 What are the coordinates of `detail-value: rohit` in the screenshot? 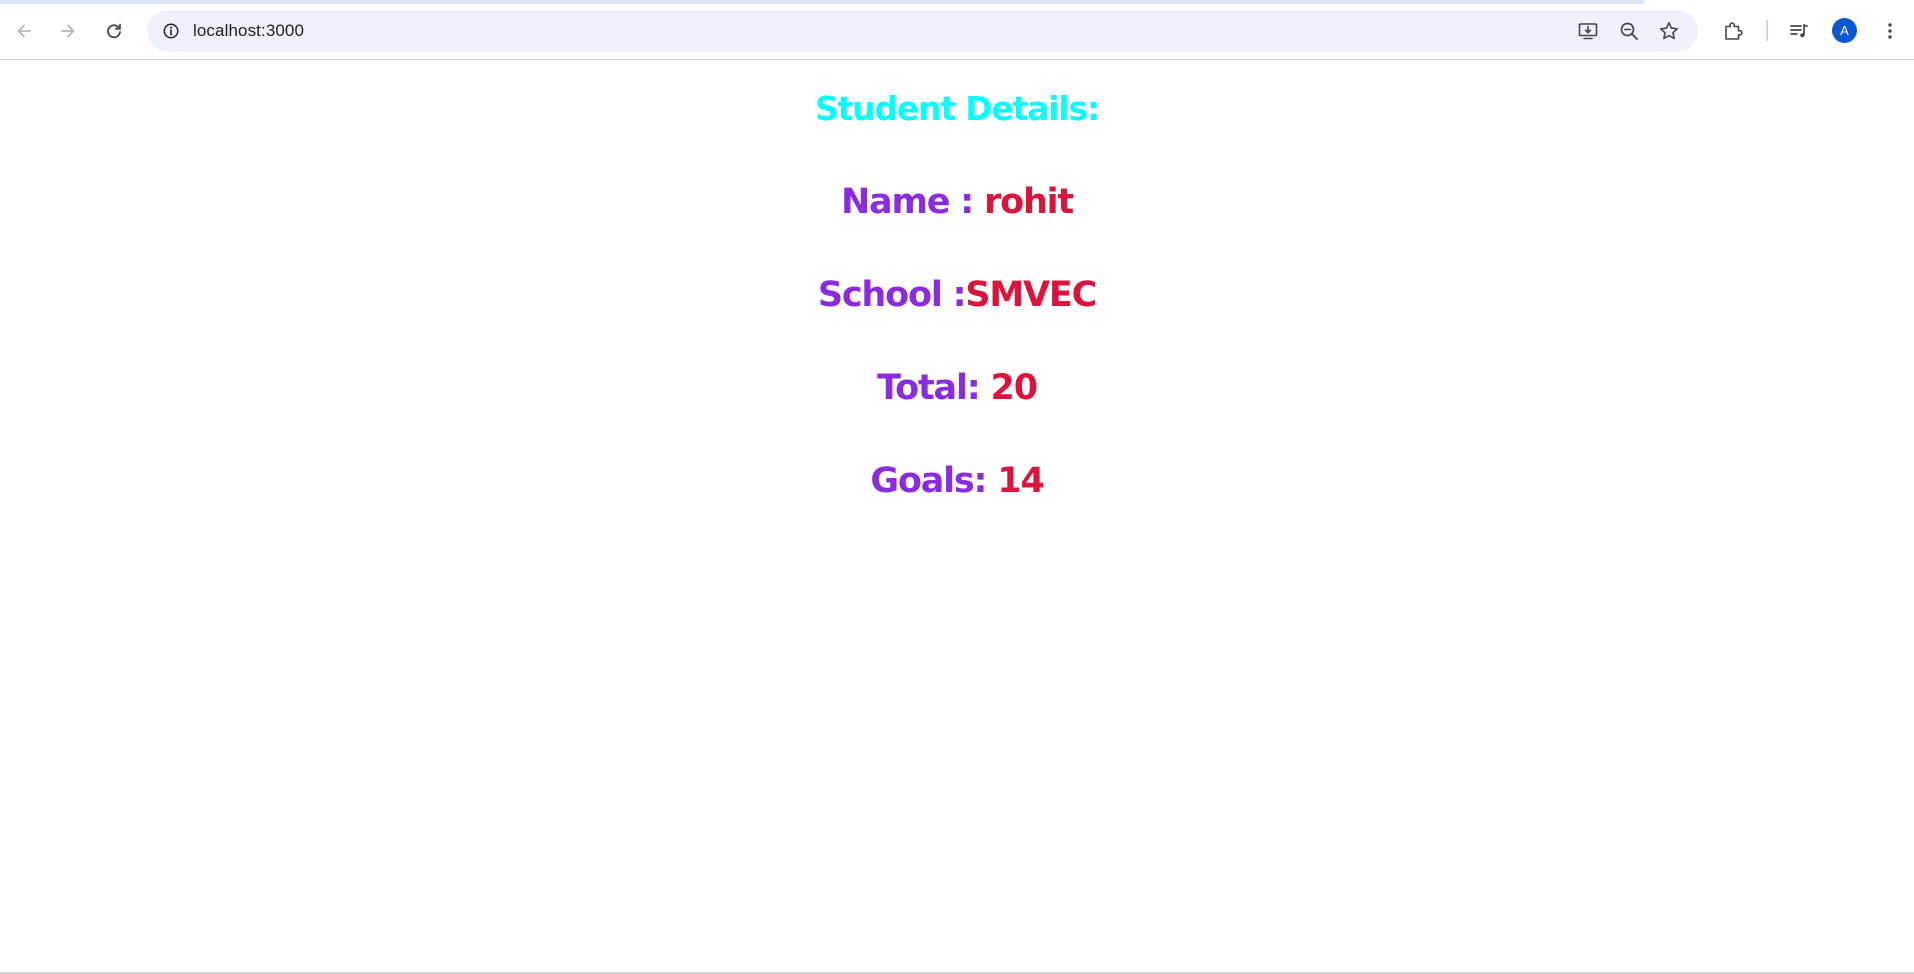 It's located at (1029, 202).